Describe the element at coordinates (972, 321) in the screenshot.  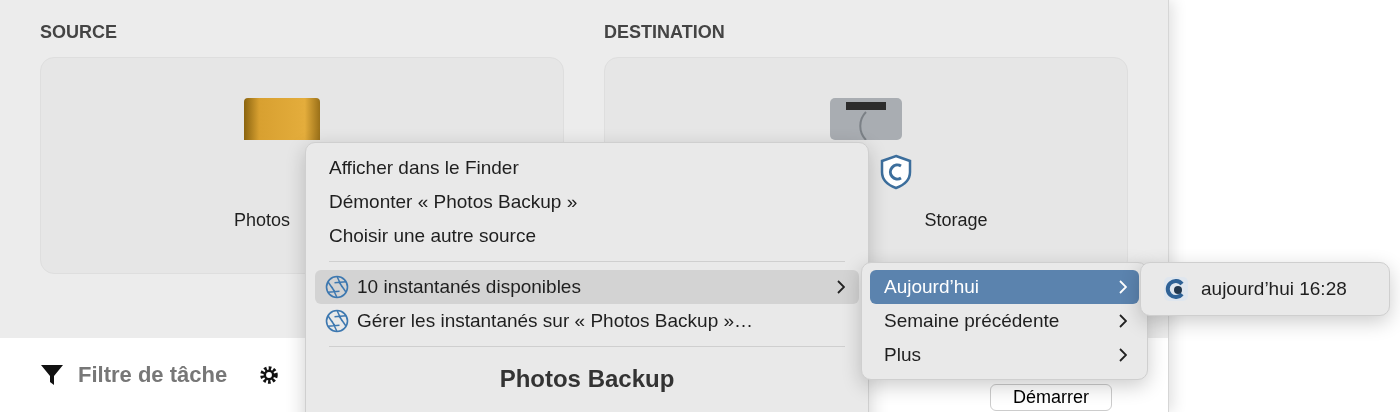
I see `menu-item-label: Semaine précédente` at that location.